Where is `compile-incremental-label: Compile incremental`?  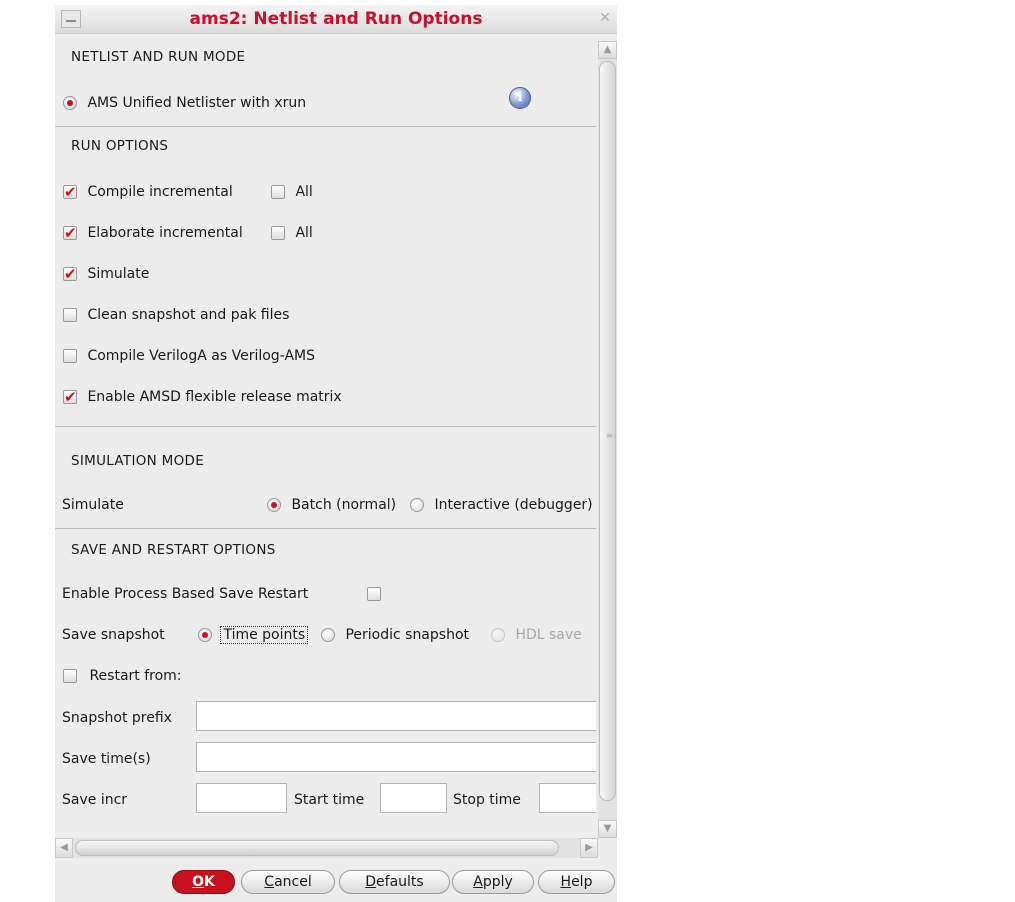 compile-incremental-label: Compile incremental is located at coordinates (160, 192).